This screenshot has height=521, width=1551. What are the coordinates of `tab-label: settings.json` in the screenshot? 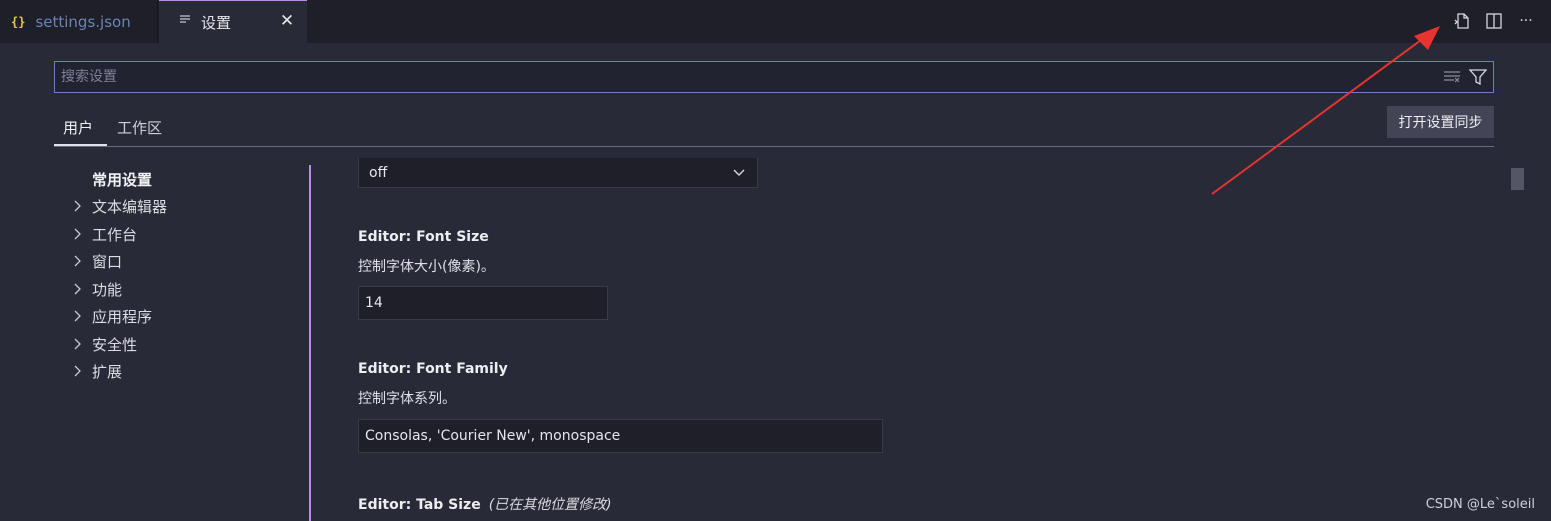 It's located at (83, 21).